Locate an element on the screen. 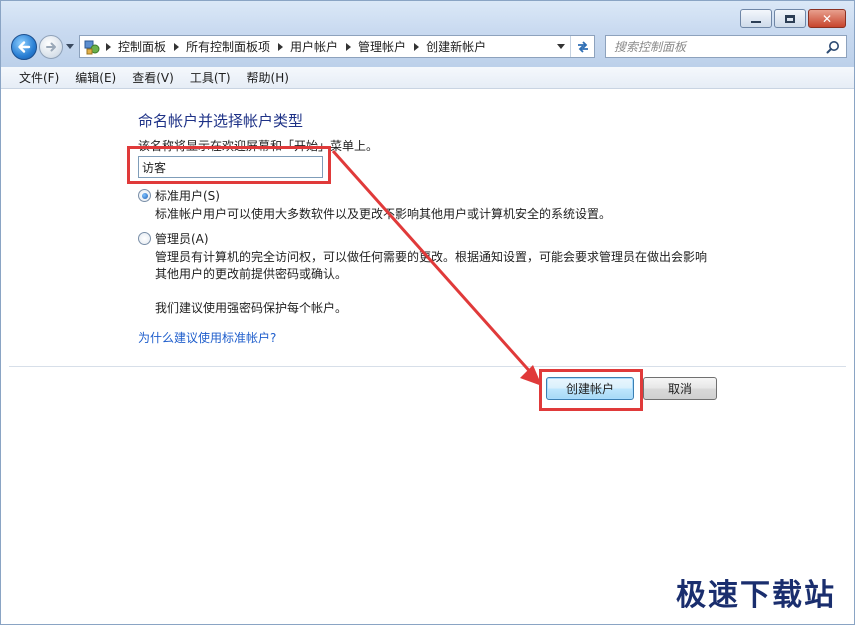 This screenshot has height=625, width=855. arrow-left-icon is located at coordinates (24, 47).